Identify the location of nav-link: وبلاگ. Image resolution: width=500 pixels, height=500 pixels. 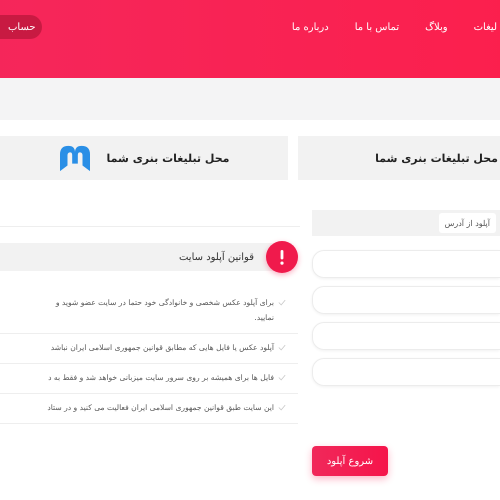
(436, 27).